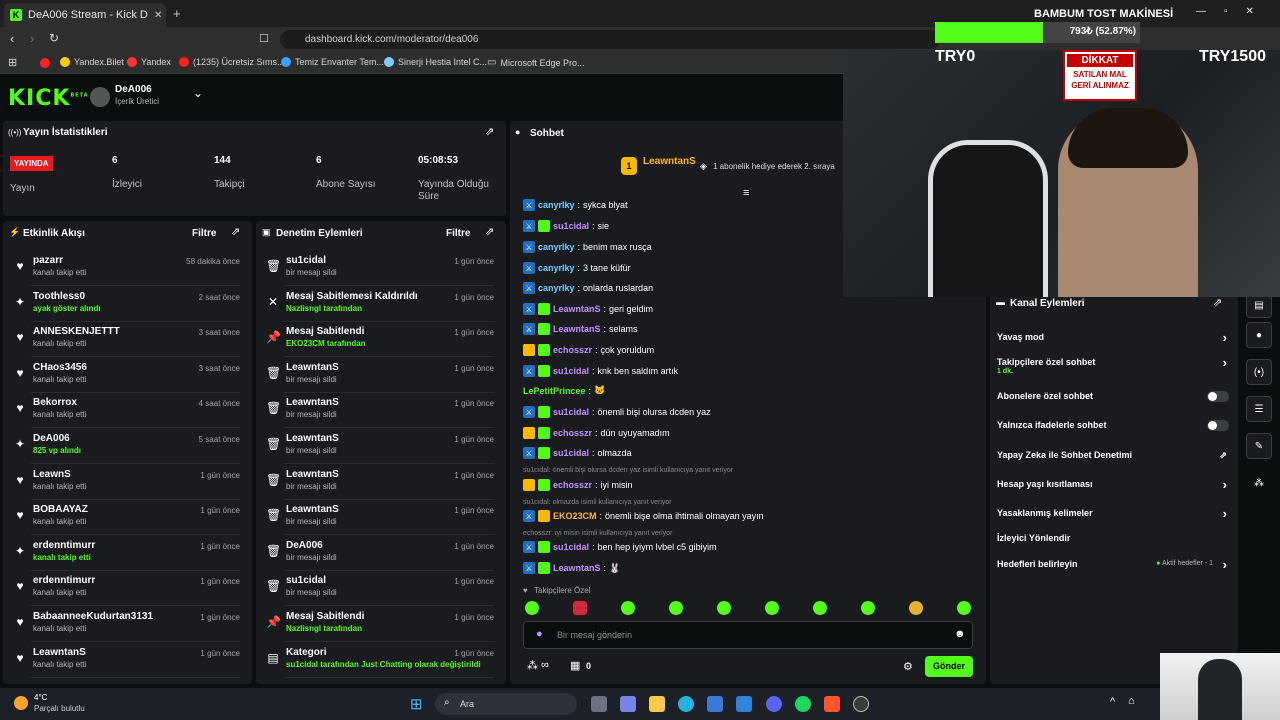  I want to click on chat-message: ⚔ canyrlky: sykca blyat, so click(575, 205).